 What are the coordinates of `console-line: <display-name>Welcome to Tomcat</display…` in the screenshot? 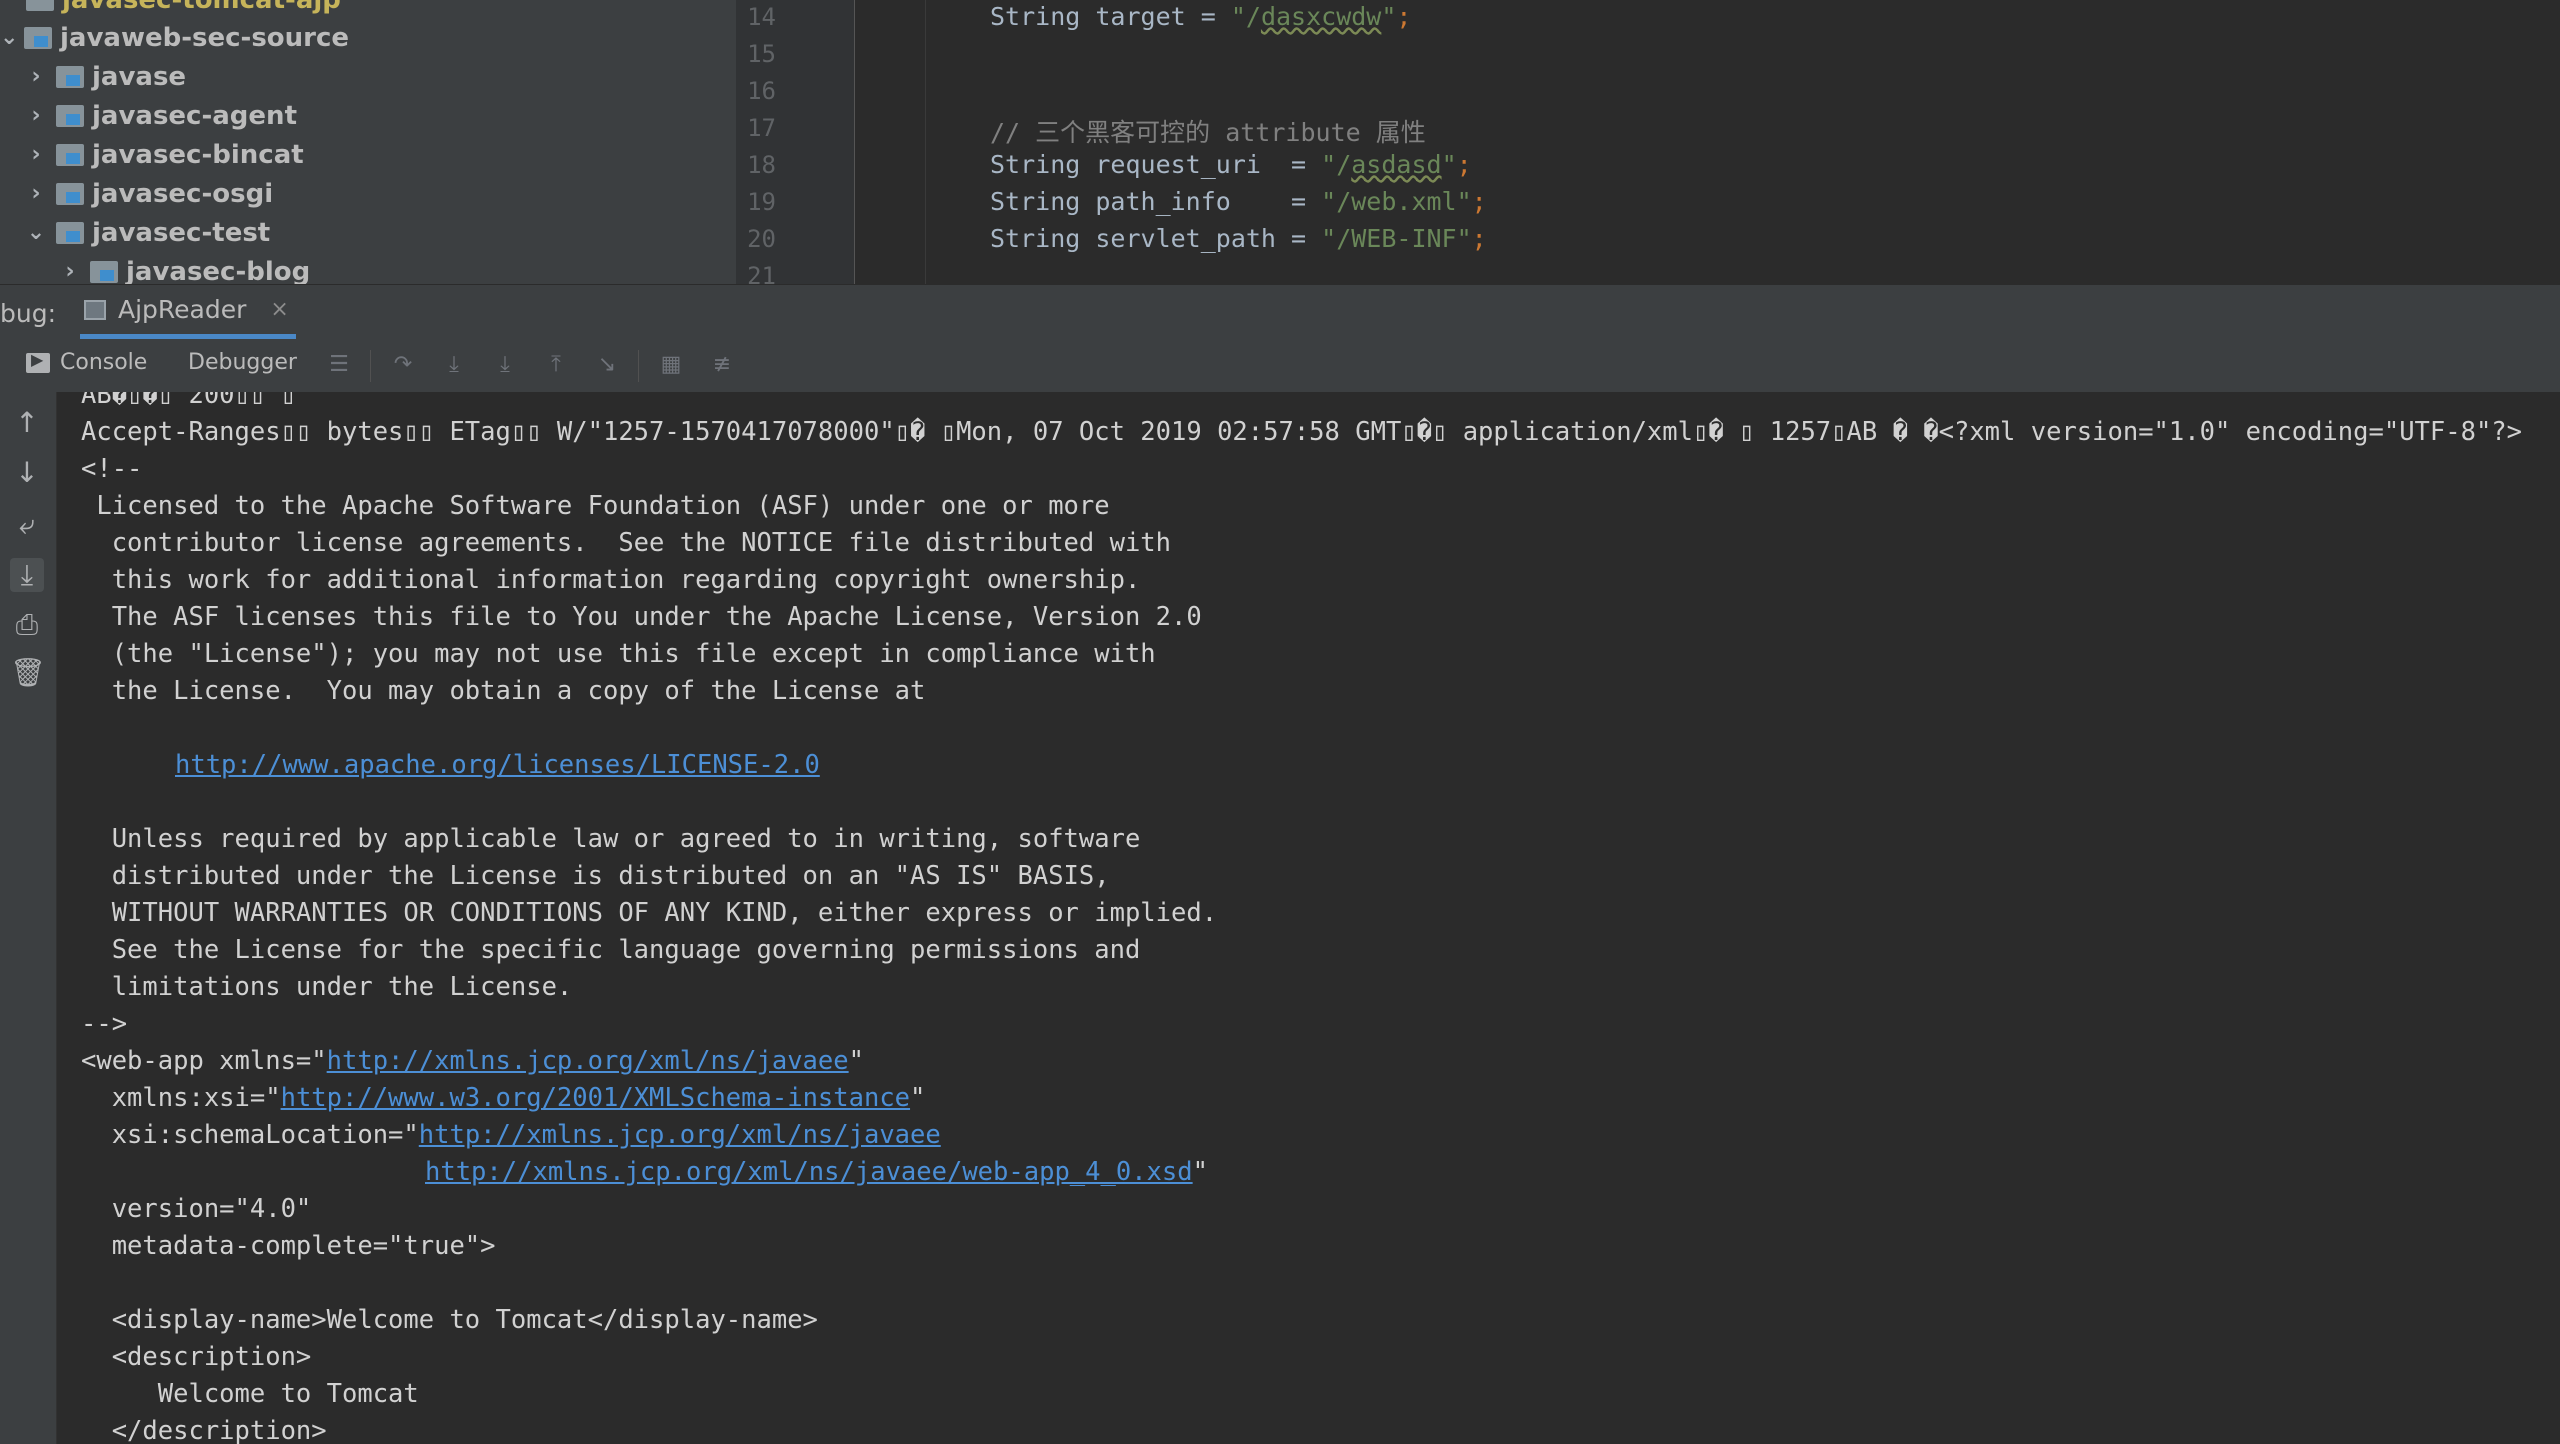 It's located at (449, 1320).